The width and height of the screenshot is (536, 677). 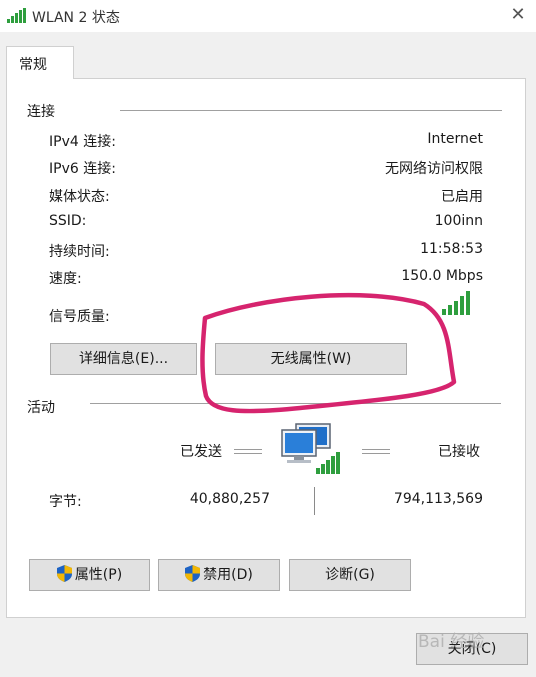 What do you see at coordinates (98, 575) in the screenshot?
I see `properties-button-label: 属性(P)` at bounding box center [98, 575].